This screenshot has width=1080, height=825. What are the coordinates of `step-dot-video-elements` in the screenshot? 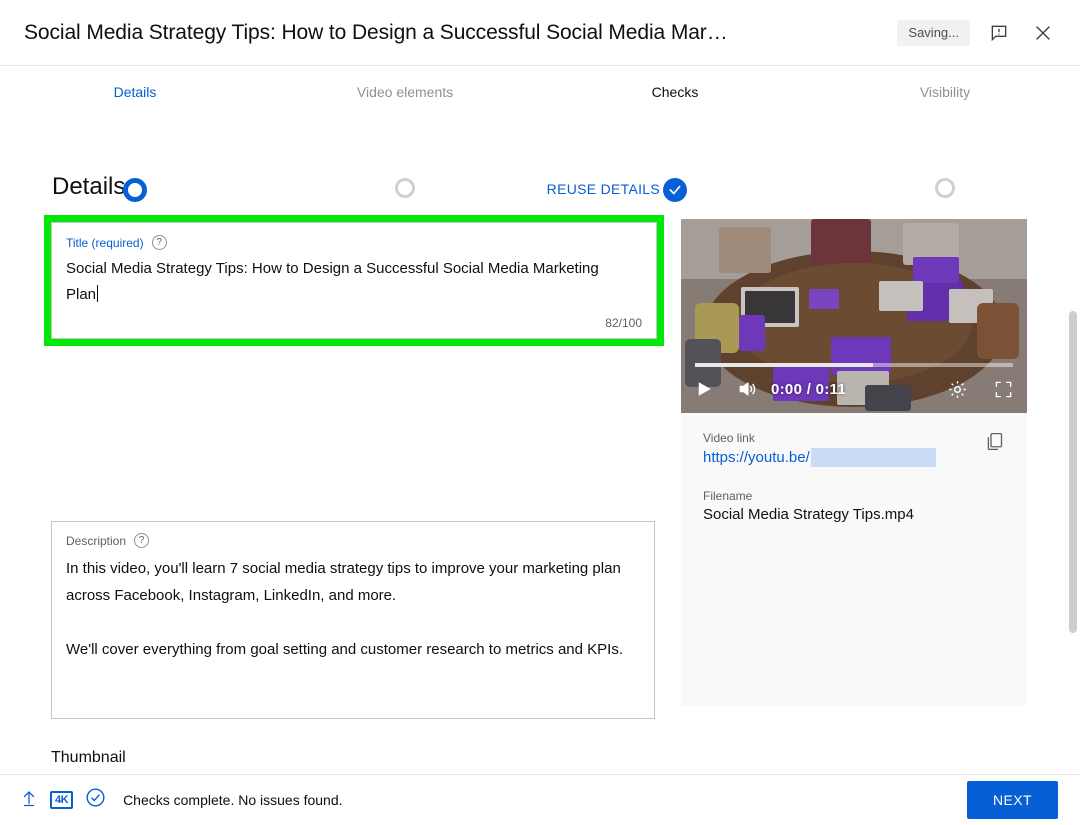 It's located at (405, 188).